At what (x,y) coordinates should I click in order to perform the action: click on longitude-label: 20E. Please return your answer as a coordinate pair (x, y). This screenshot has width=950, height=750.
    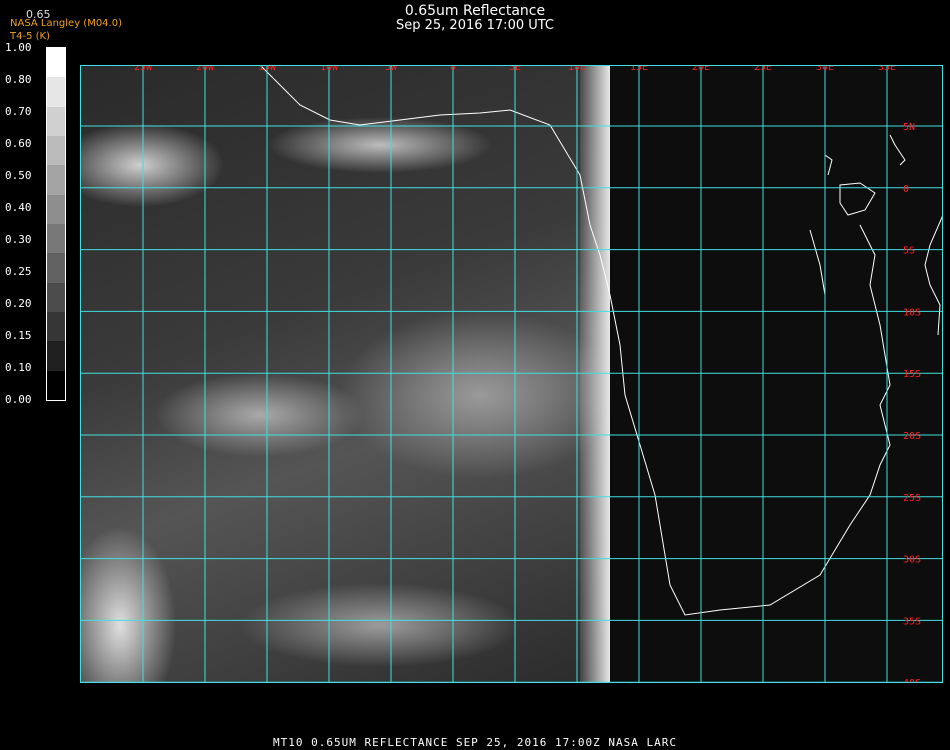
    Looking at the image, I should click on (701, 69).